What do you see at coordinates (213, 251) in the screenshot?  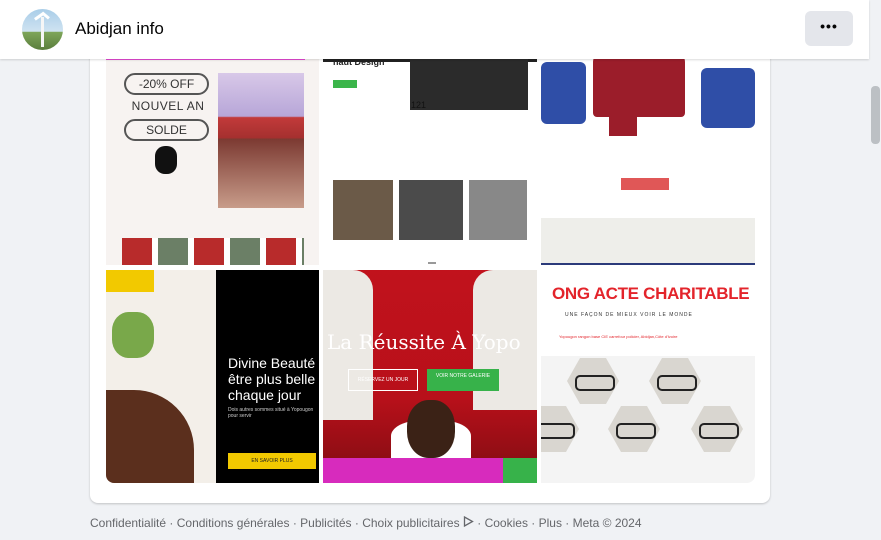 I see `product-thumbnails` at bounding box center [213, 251].